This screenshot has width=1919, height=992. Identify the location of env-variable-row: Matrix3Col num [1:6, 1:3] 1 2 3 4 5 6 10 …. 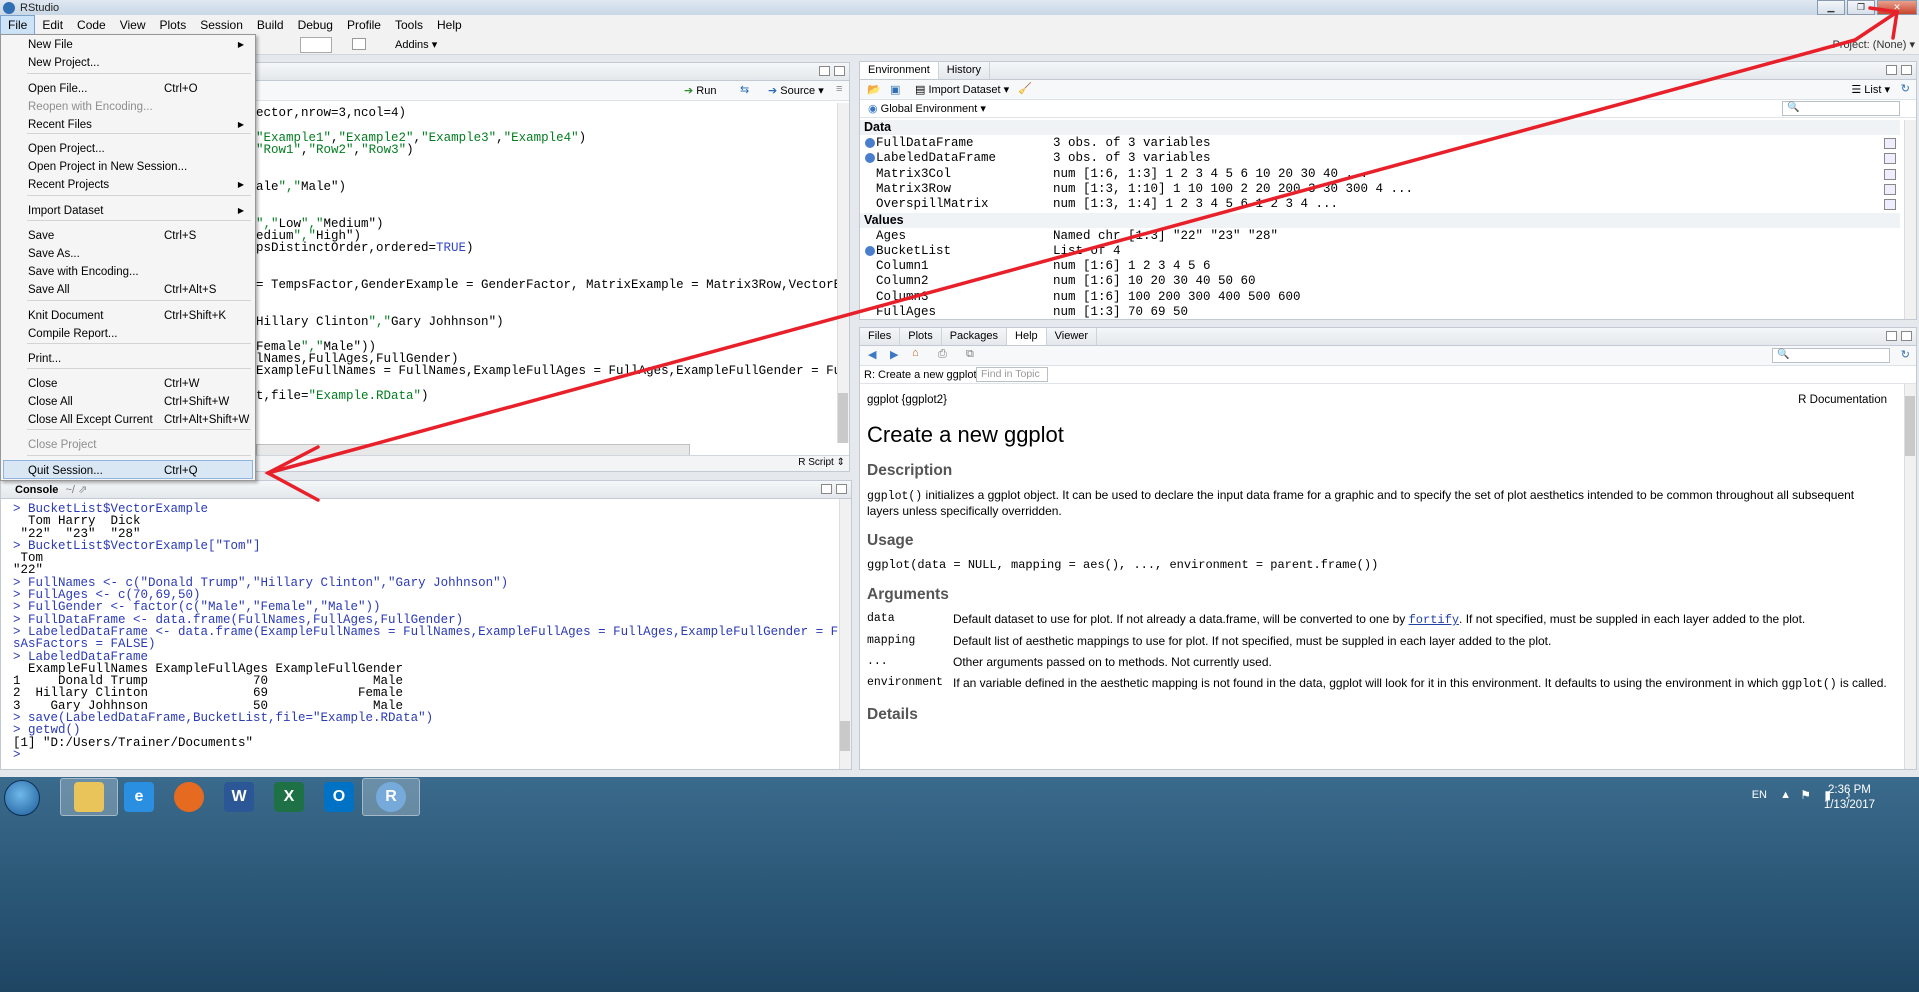
(1380, 174).